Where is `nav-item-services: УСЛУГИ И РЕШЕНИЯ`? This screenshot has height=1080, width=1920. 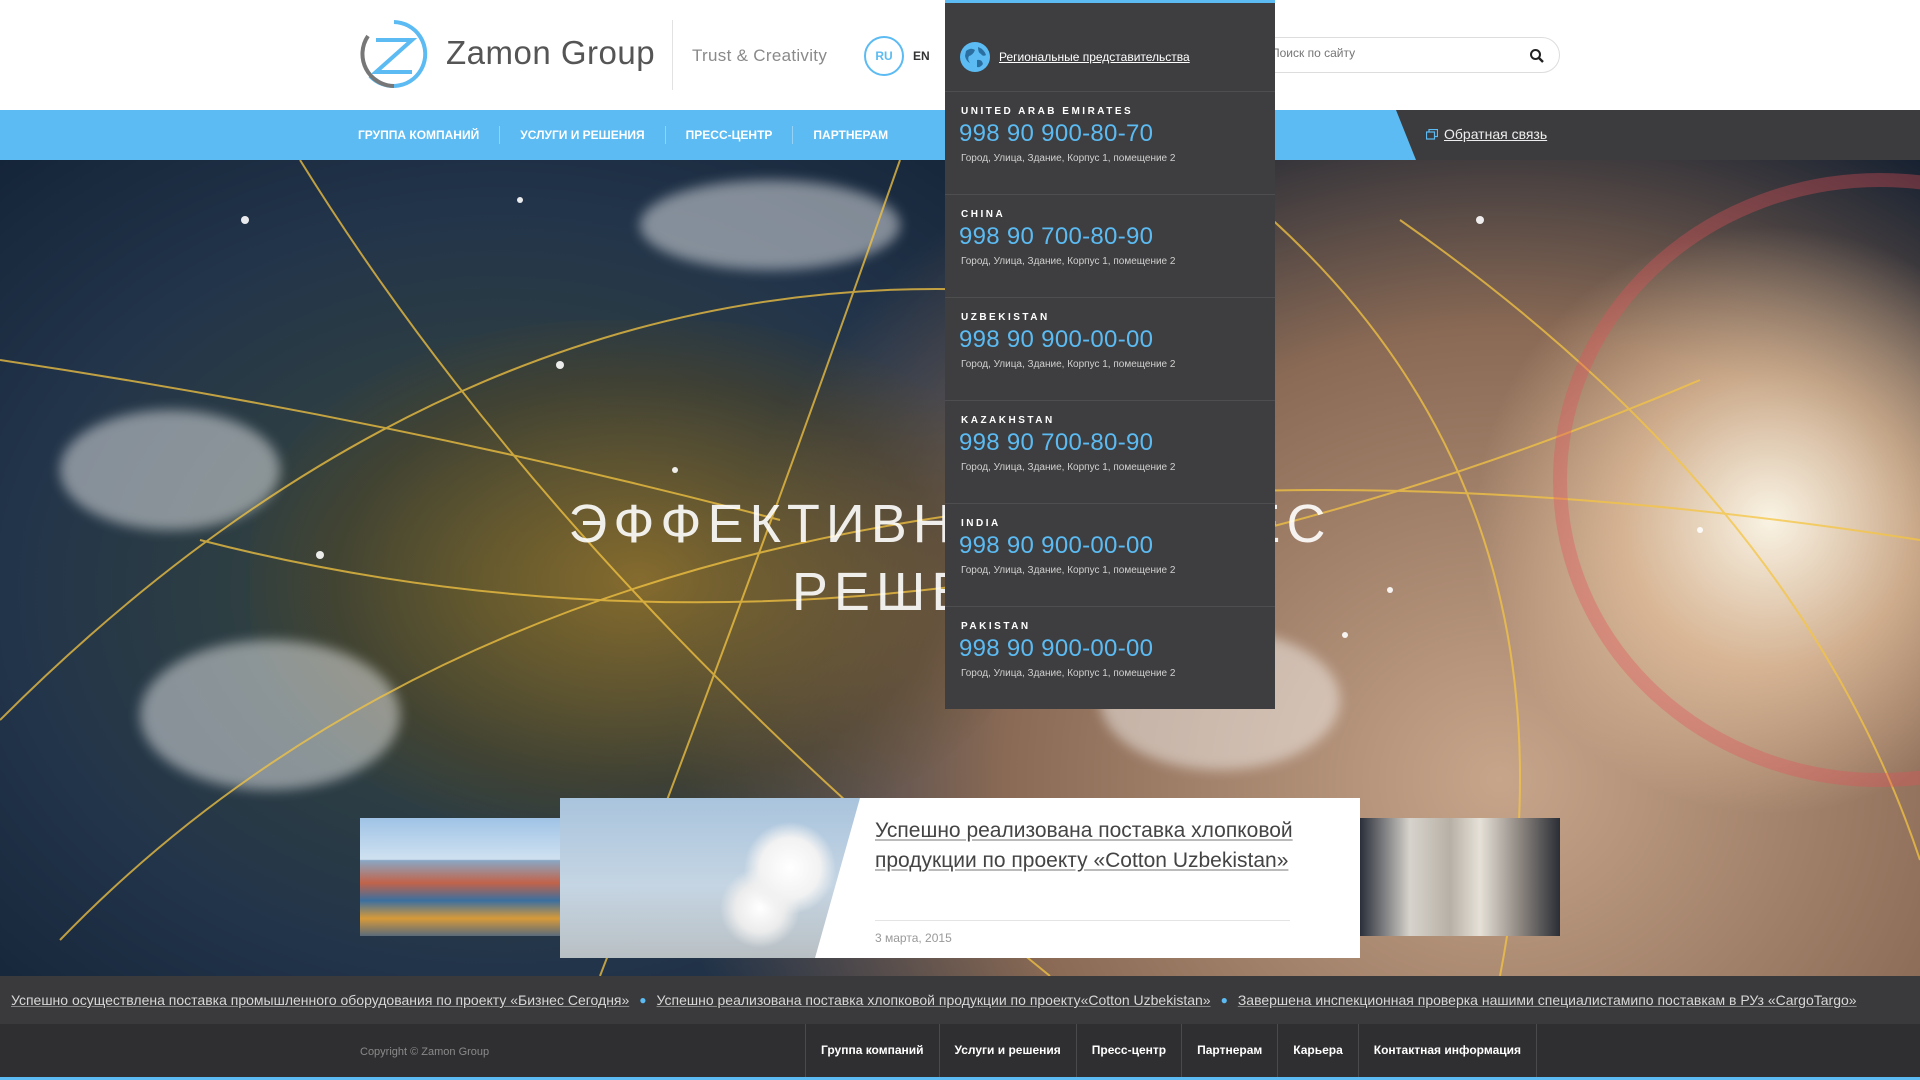
nav-item-services: УСЛУГИ И РЕШЕНИЯ is located at coordinates (581, 135).